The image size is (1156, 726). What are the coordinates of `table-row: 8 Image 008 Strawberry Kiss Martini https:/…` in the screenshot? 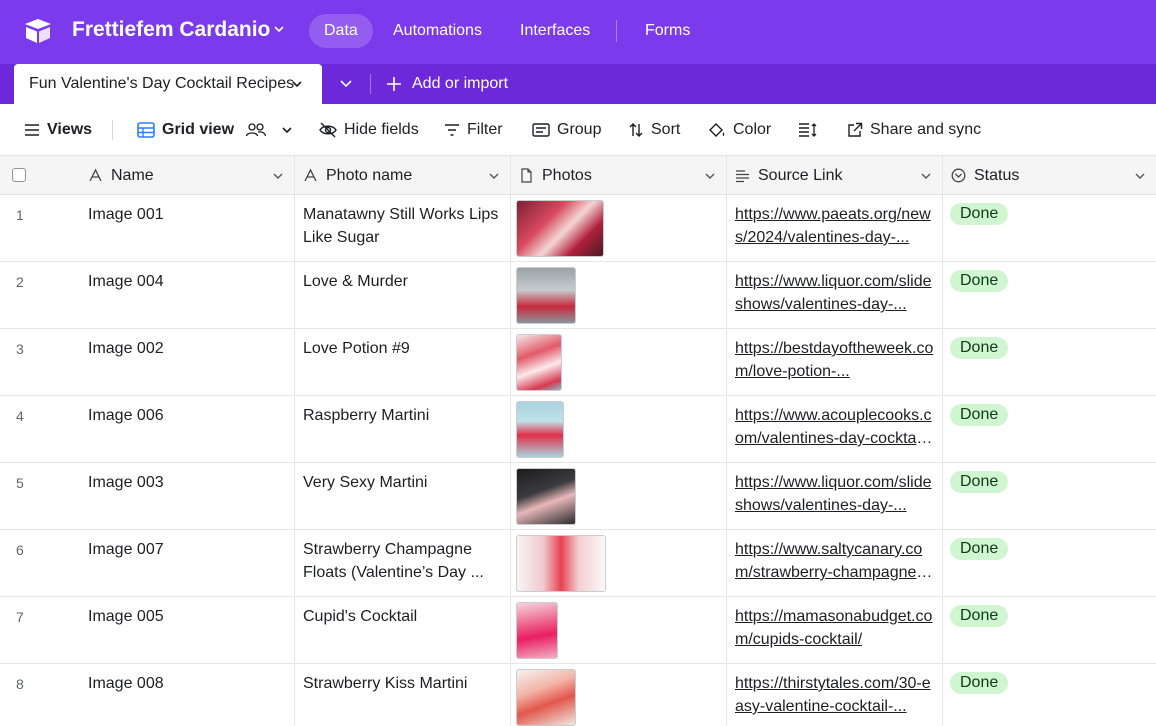 It's located at (578, 695).